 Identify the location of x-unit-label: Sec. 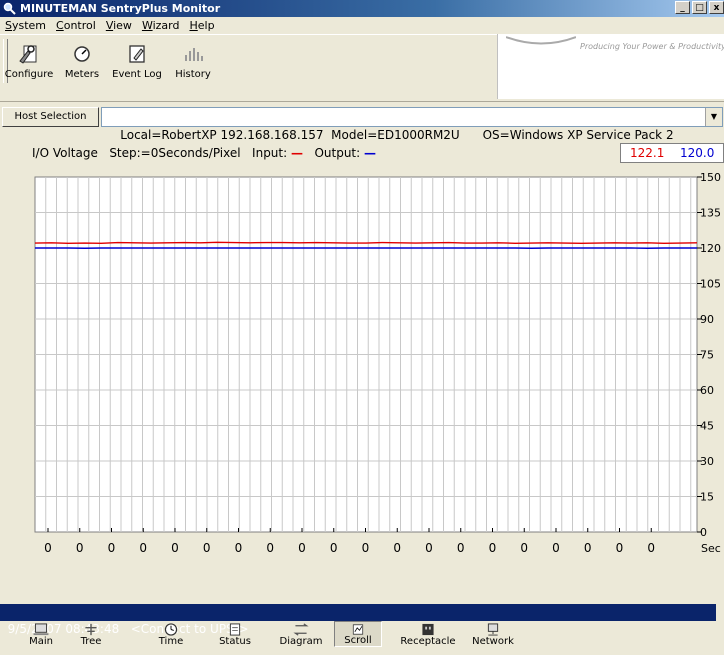
(711, 548).